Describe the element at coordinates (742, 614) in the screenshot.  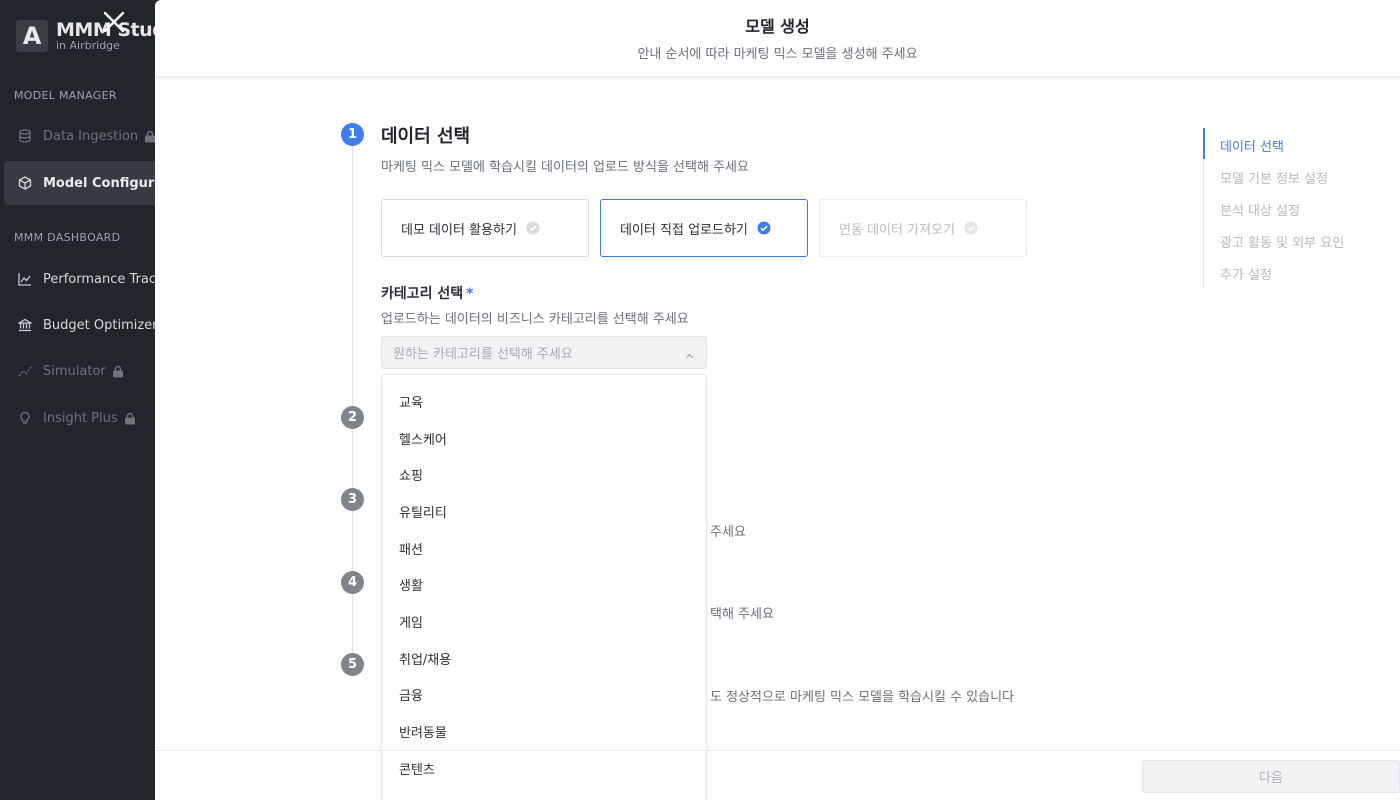
I see `step-4-description: 택해 주세요` at that location.